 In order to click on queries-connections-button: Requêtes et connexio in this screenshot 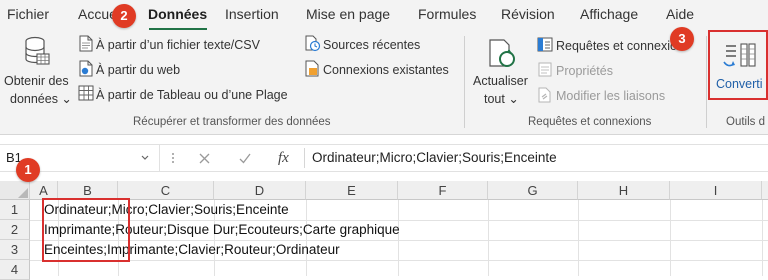, I will do `click(616, 46)`.